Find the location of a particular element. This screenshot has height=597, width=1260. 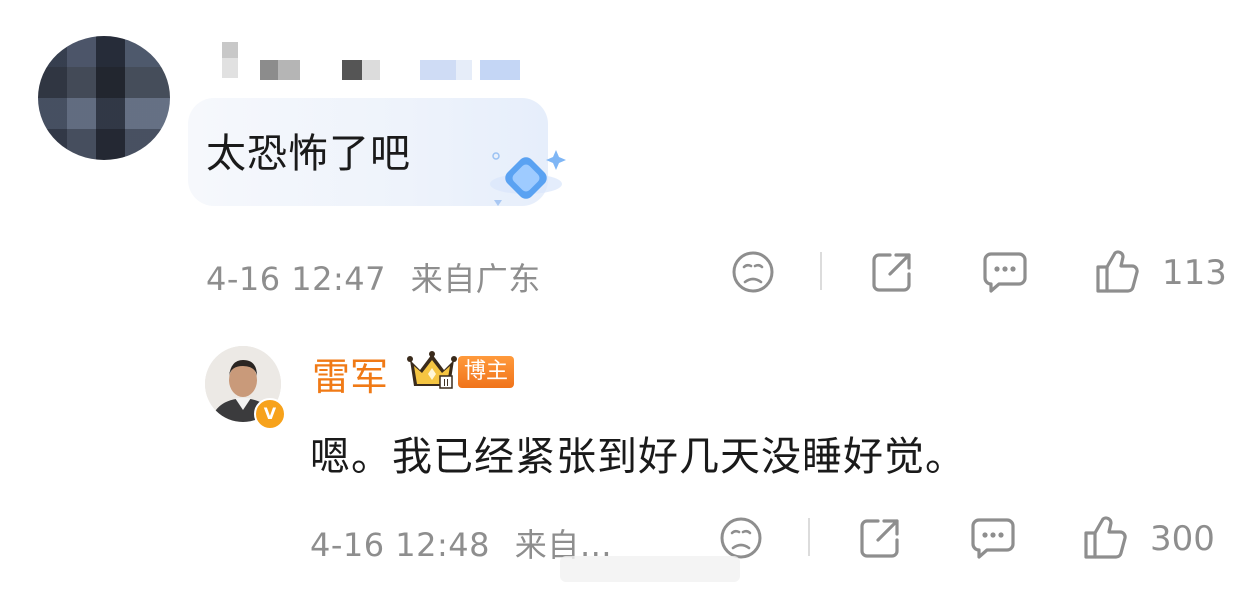

commenter-avatar is located at coordinates (104, 98).